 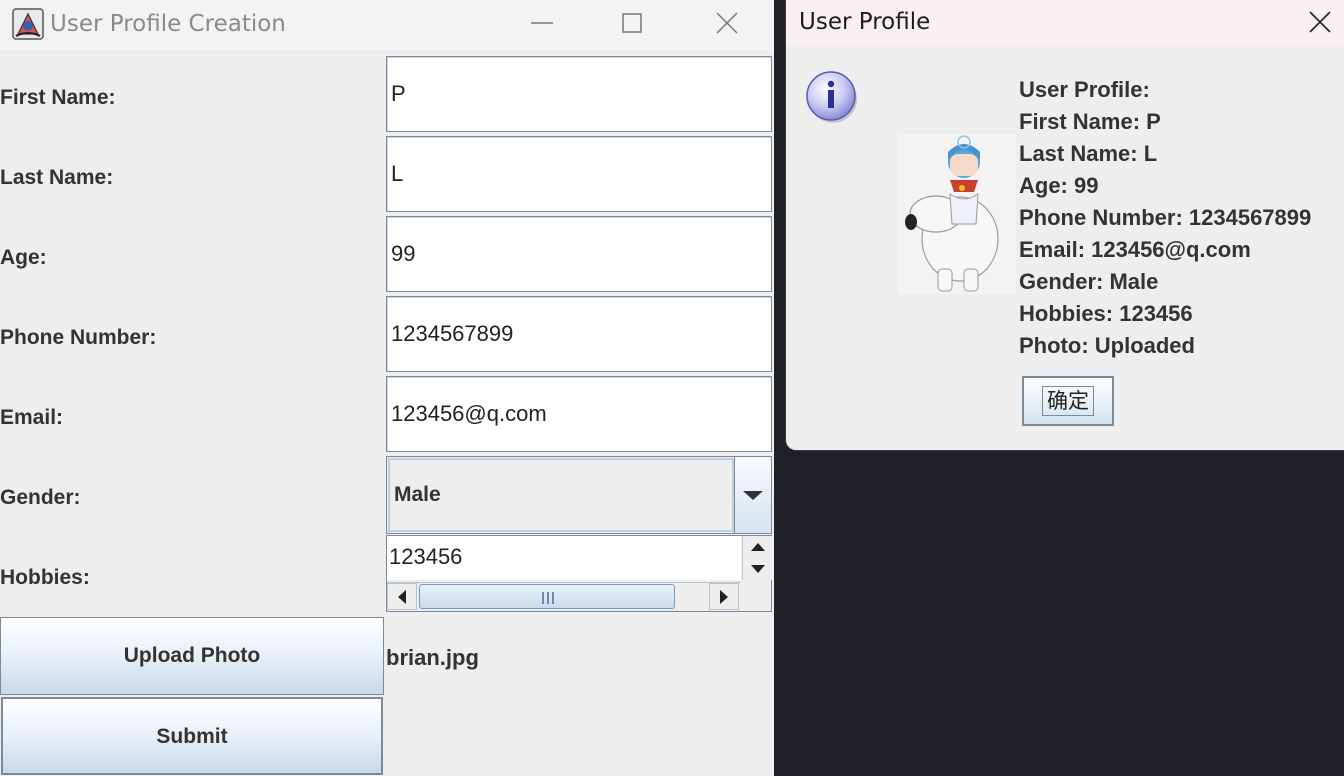 I want to click on maximize-button, so click(x=632, y=23).